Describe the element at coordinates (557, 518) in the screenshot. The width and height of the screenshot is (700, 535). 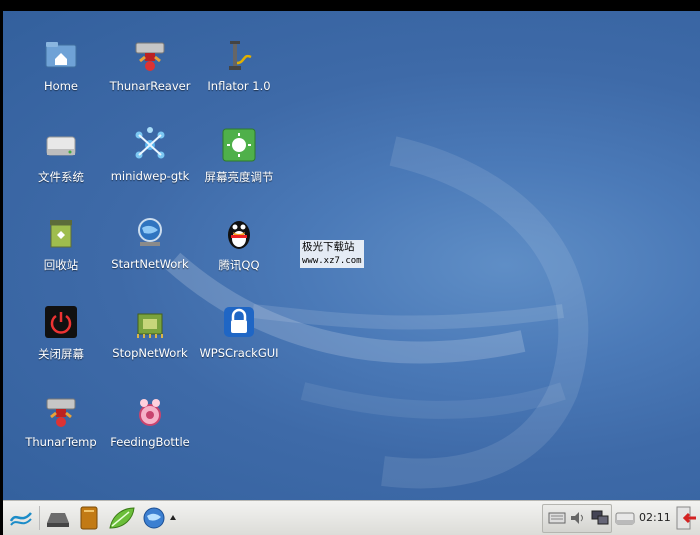
I see `keyboard-icon` at that location.